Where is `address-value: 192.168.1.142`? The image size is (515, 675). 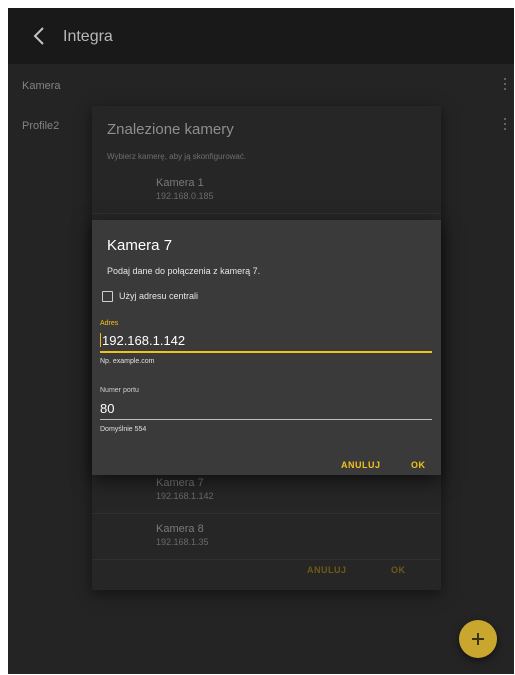
address-value: 192.168.1.142 is located at coordinates (144, 340).